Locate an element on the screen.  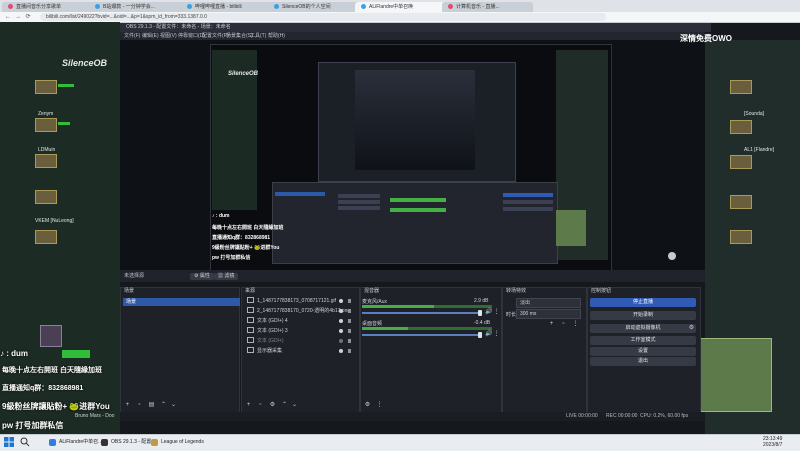
virtual-camera-settings-icon: ⚙ is located at coordinates (691, 328).